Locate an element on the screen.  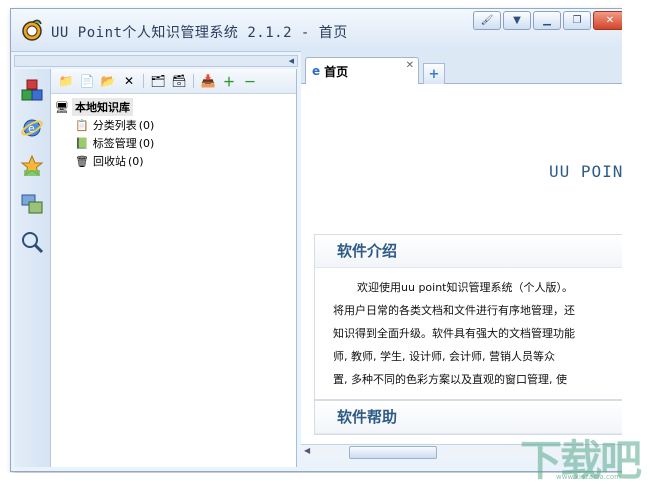
torn-edge-right is located at coordinates (636, 243).